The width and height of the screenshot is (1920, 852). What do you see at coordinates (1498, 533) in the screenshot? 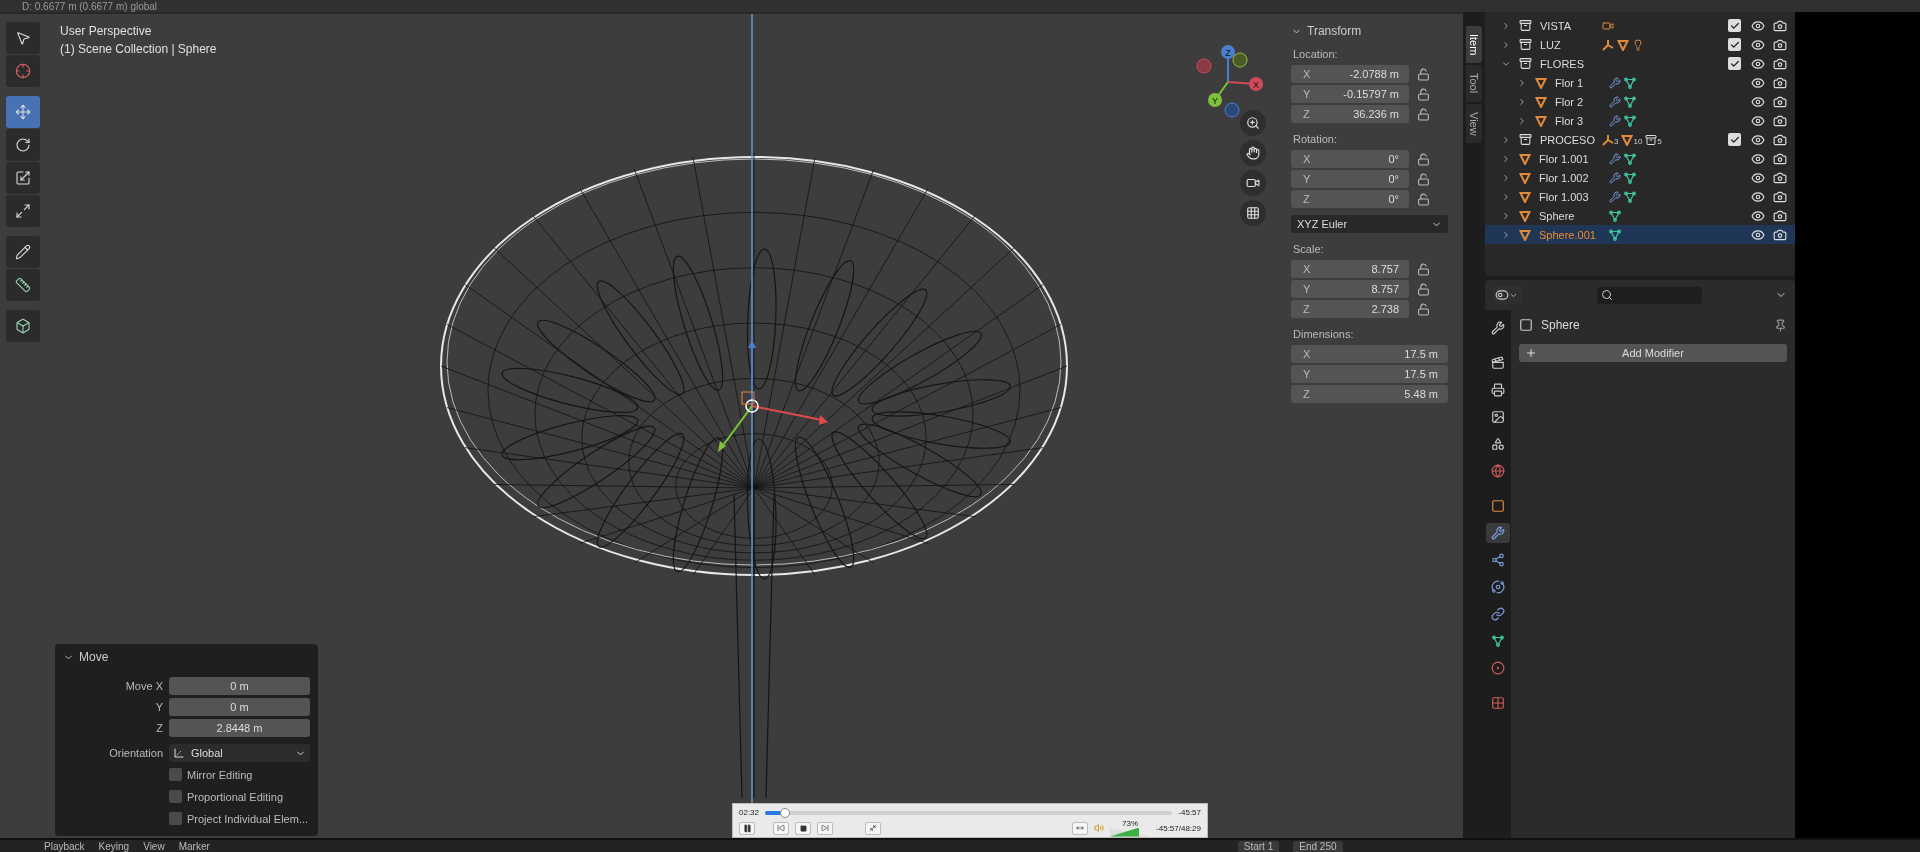
I see `properties-tab` at bounding box center [1498, 533].